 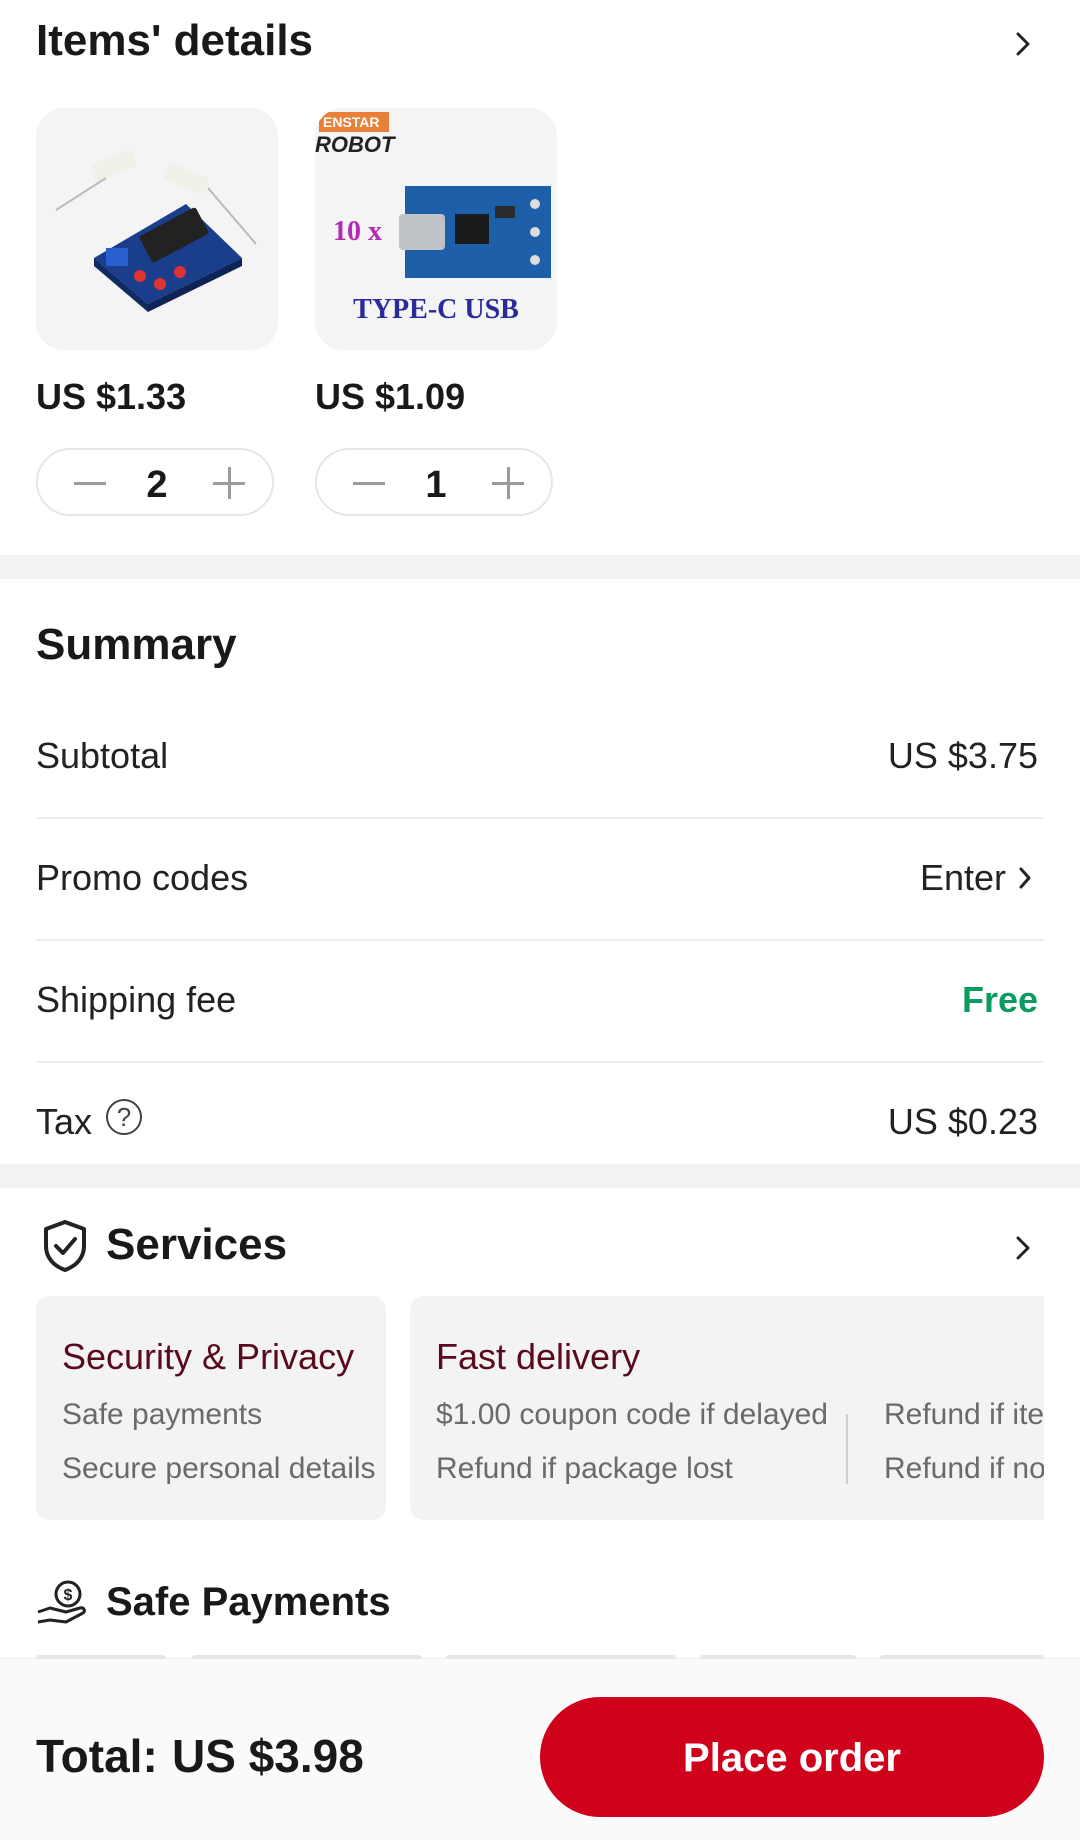 What do you see at coordinates (962, 1121) in the screenshot?
I see `tax-value: US $0.23` at bounding box center [962, 1121].